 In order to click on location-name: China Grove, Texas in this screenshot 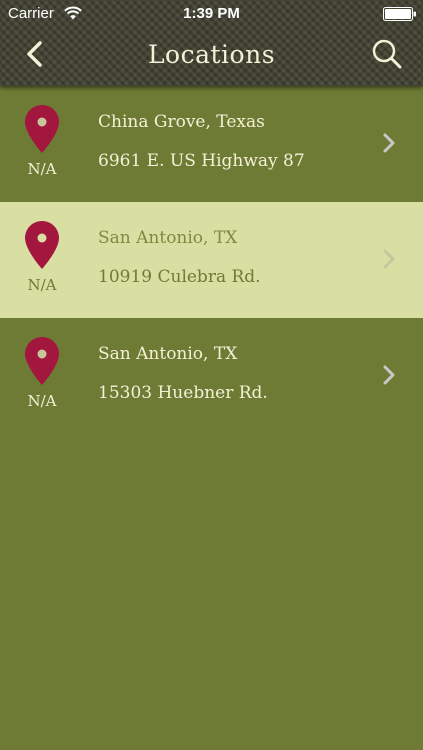, I will do `click(181, 122)`.